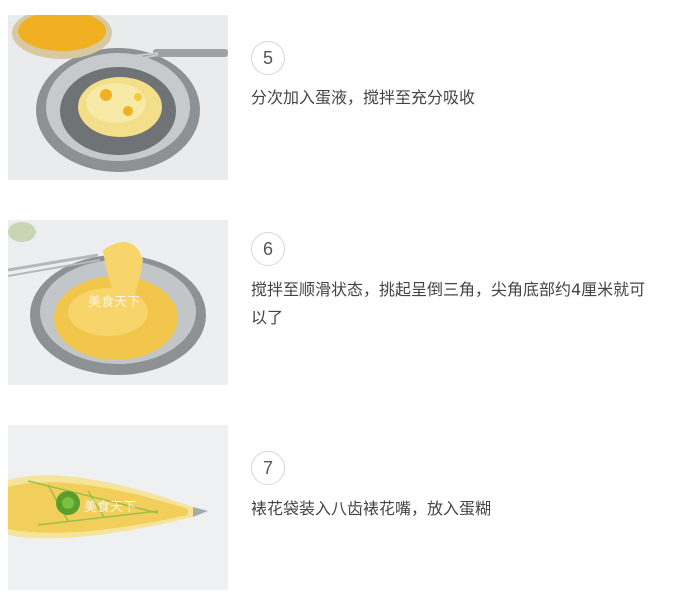 The height and width of the screenshot is (602, 677). I want to click on step-description: 分次加入蛋液，搅拌至充分吸收, so click(363, 97).